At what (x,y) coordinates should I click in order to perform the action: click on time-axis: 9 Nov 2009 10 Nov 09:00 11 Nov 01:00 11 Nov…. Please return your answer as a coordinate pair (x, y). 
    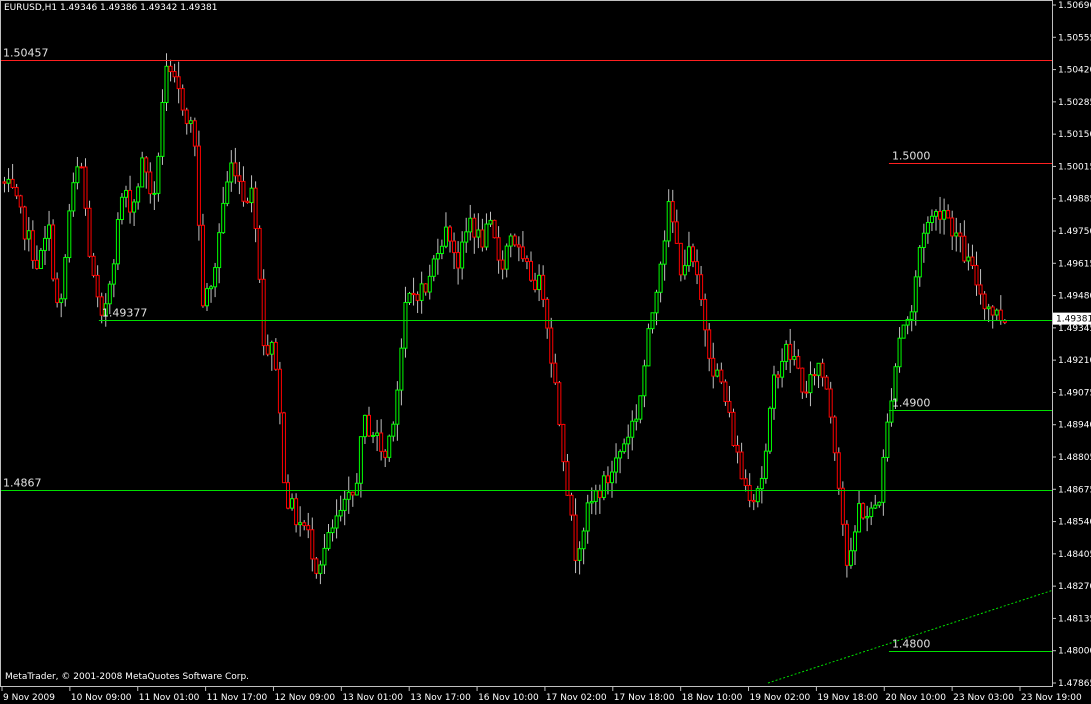
    Looking at the image, I should click on (541, 695).